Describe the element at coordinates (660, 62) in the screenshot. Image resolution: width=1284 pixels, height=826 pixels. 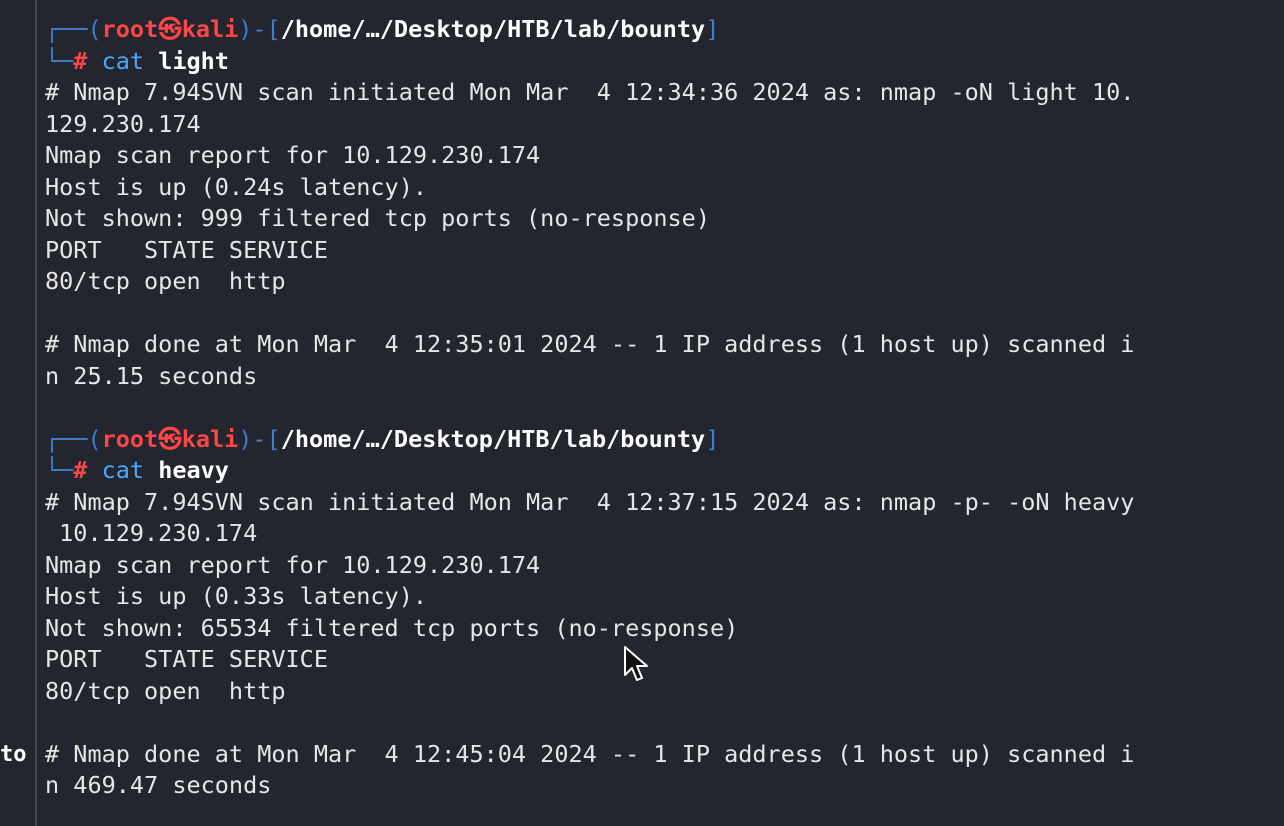
I see `prompt-line-command: └─# cat light` at that location.